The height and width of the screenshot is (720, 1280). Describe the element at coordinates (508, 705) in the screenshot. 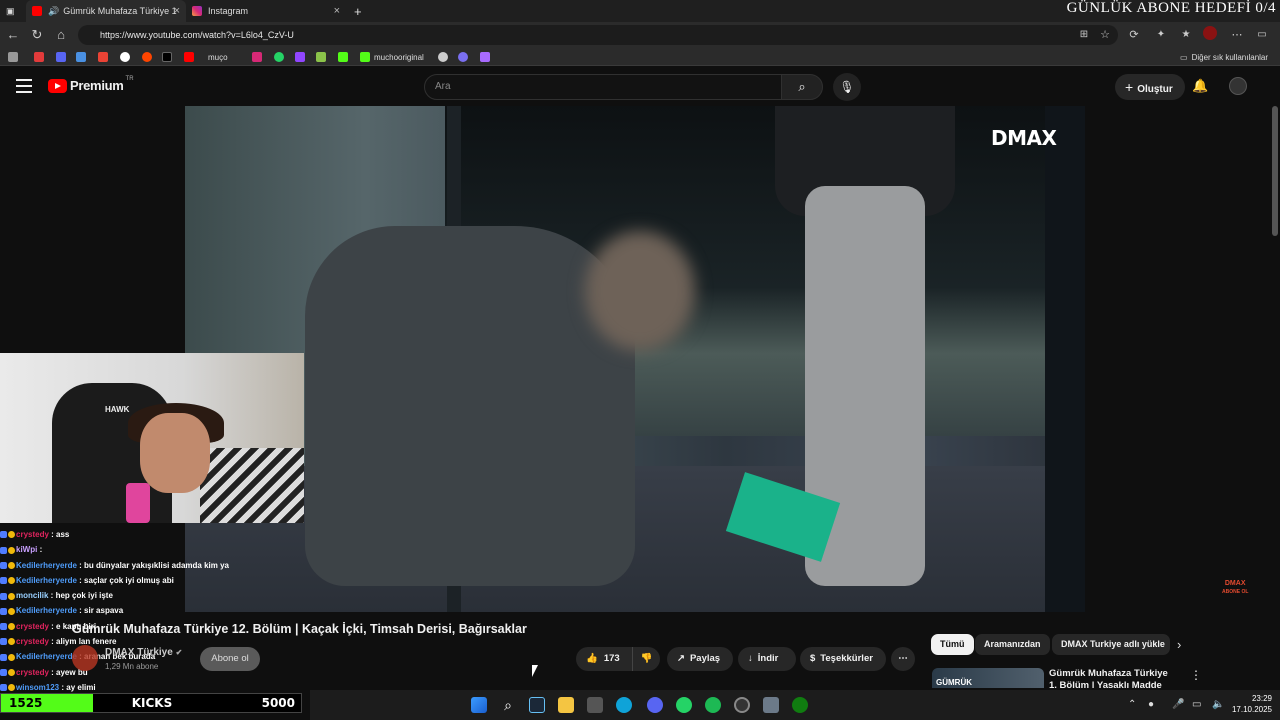

I see `search-icon: ⌕` at that location.